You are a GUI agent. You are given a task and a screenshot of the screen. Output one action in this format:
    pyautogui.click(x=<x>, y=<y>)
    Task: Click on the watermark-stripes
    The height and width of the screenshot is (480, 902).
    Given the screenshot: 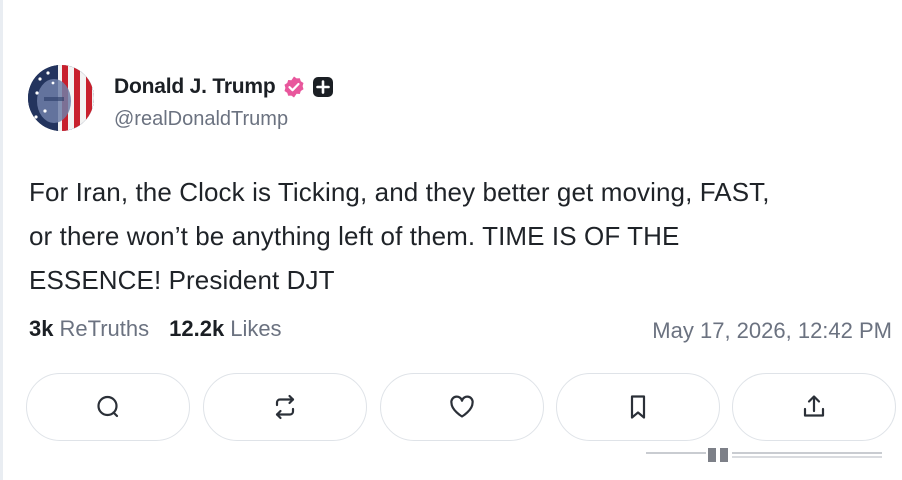 What is the action you would take?
    pyautogui.click(x=766, y=455)
    